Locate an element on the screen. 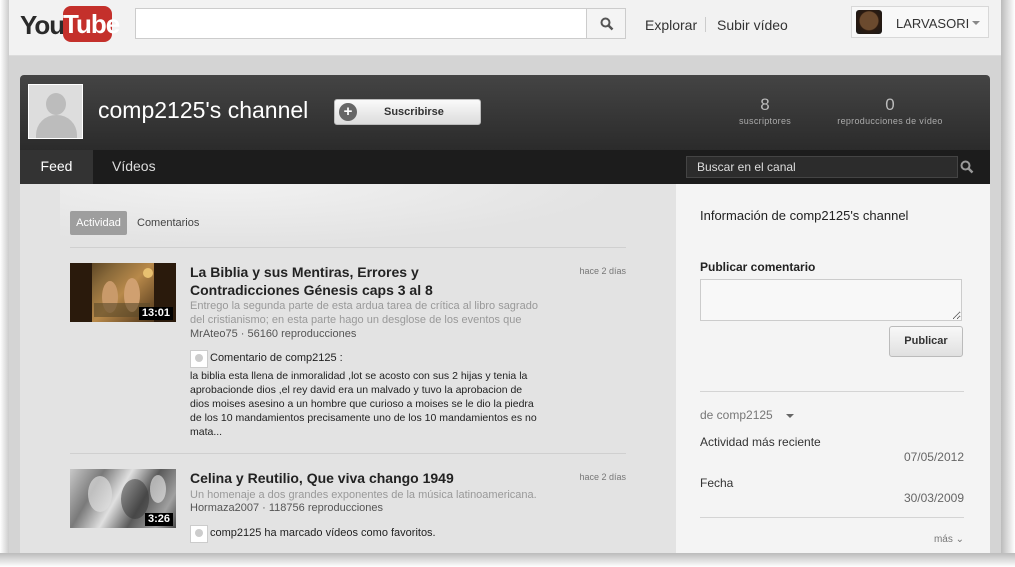 The width and height of the screenshot is (1015, 567). video-title: Celina y Reutilio, Que viva chango 1949 is located at coordinates (360, 478).